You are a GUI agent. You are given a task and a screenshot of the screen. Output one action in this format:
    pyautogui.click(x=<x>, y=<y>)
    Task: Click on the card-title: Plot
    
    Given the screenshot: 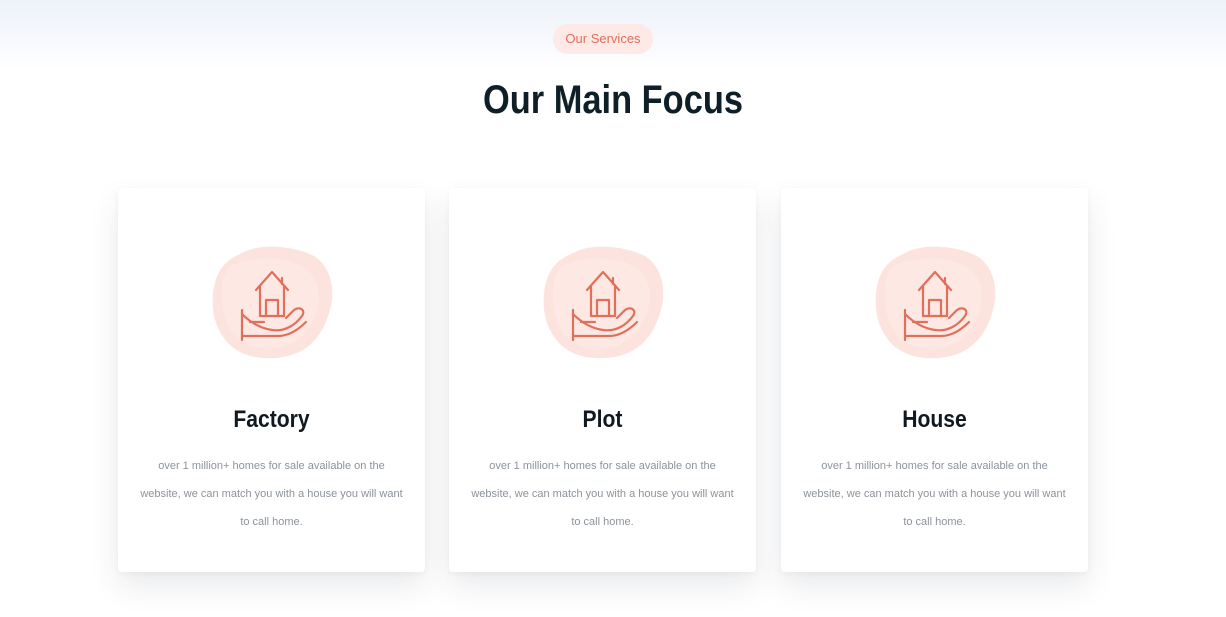 What is the action you would take?
    pyautogui.click(x=602, y=419)
    